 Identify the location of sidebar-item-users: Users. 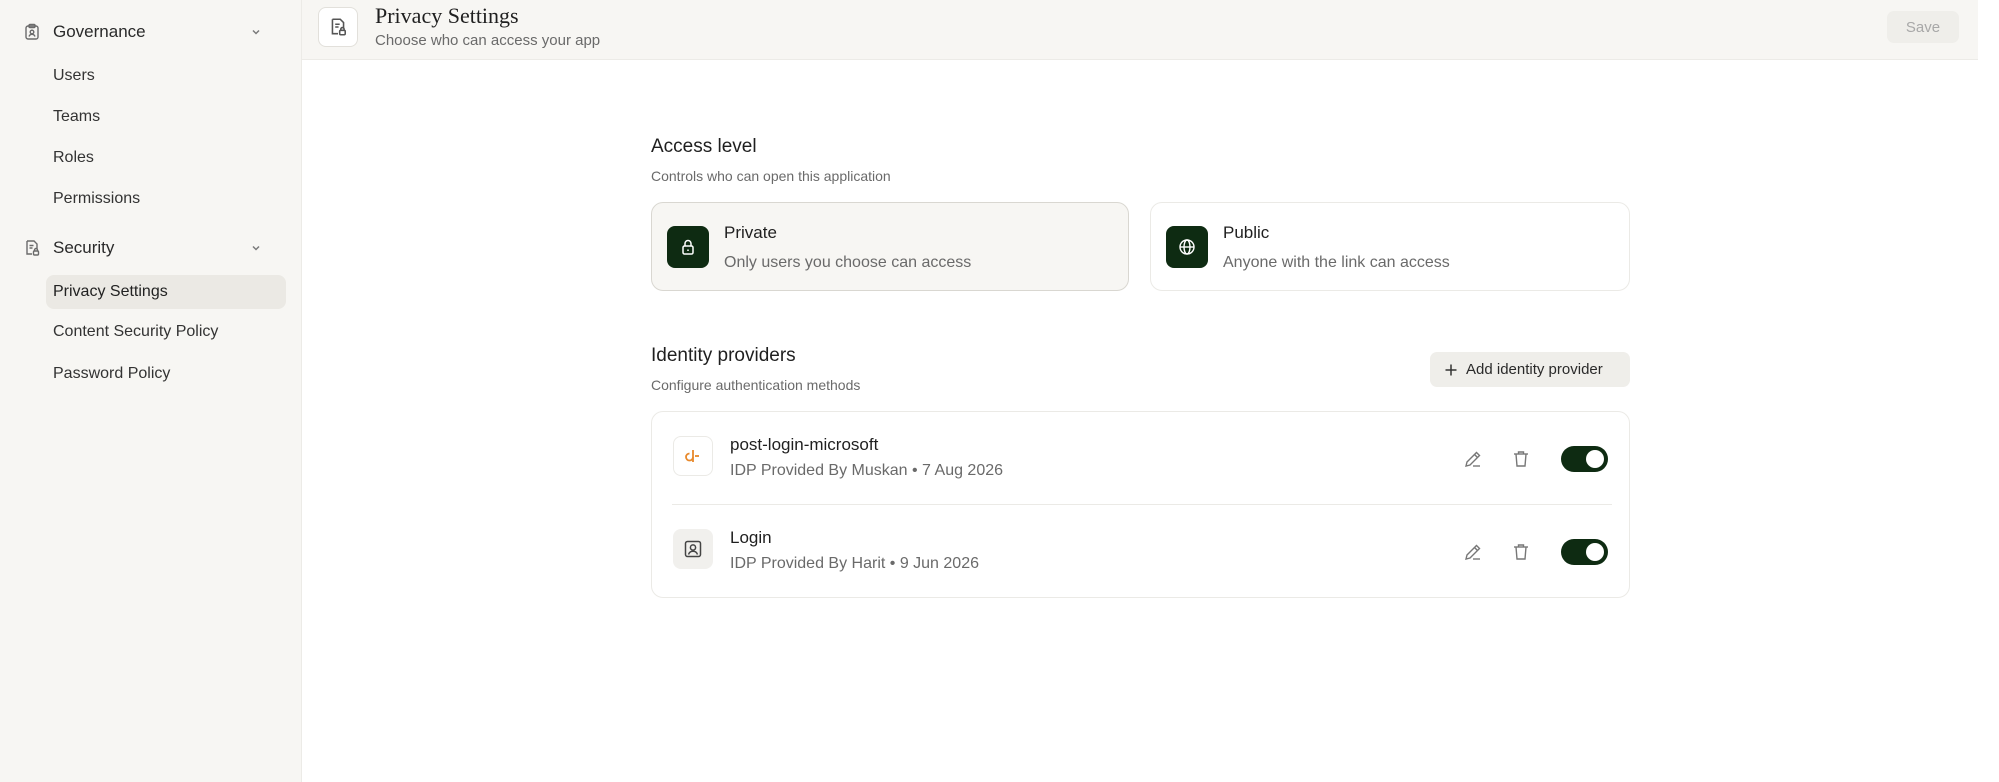
(166, 76).